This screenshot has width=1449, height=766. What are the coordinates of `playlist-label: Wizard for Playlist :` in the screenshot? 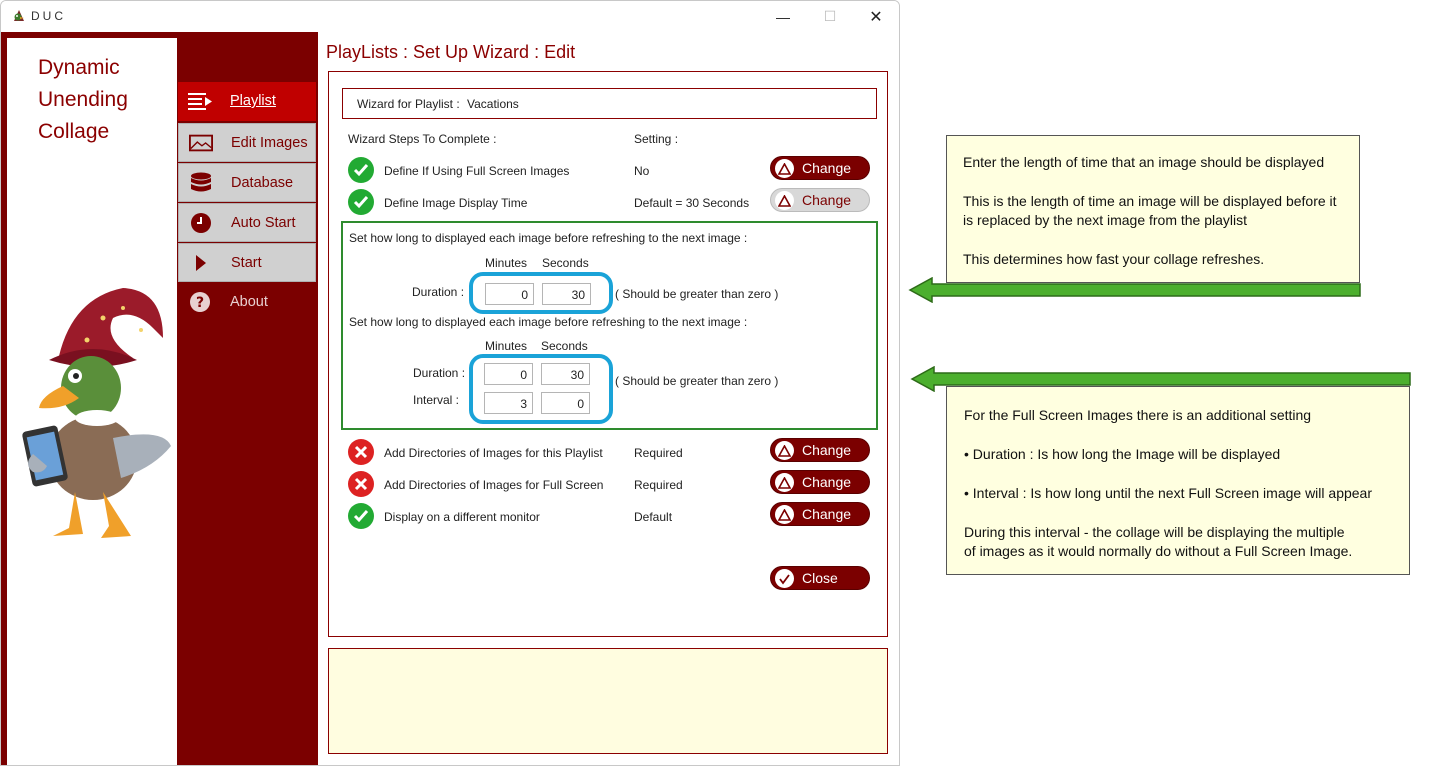 It's located at (408, 104).